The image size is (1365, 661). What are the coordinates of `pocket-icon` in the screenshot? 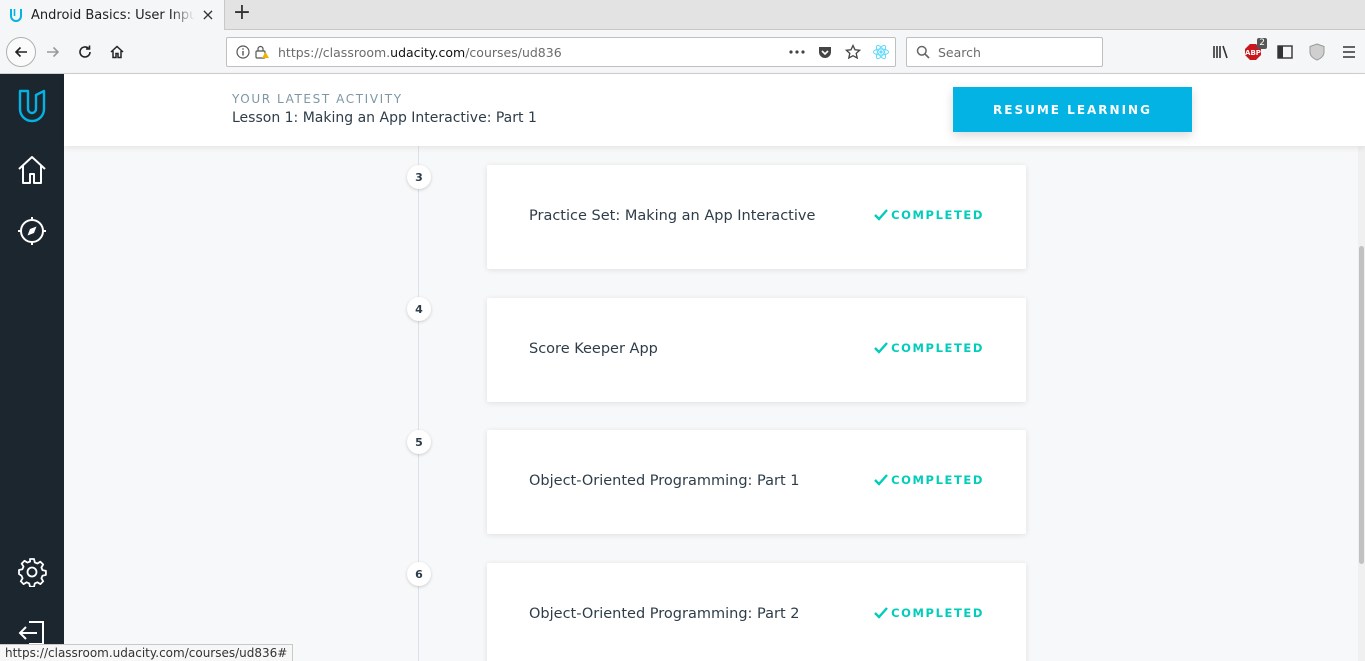 It's located at (825, 52).